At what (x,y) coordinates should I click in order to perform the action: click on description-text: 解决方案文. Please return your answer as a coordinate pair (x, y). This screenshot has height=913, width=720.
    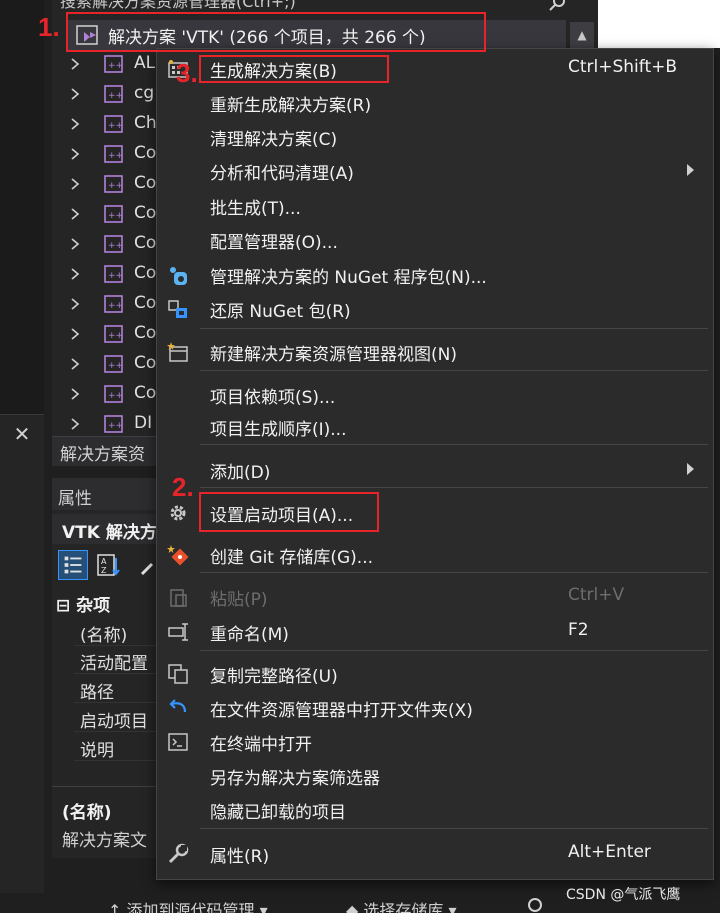
    Looking at the image, I should click on (104, 841).